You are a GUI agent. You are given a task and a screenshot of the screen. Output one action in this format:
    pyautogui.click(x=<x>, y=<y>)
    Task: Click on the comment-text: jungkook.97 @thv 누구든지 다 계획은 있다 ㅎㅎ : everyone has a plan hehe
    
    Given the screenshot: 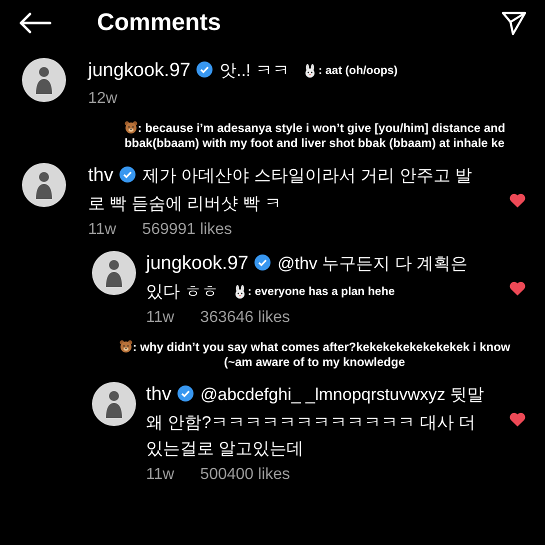 What is the action you would take?
    pyautogui.click(x=307, y=277)
    